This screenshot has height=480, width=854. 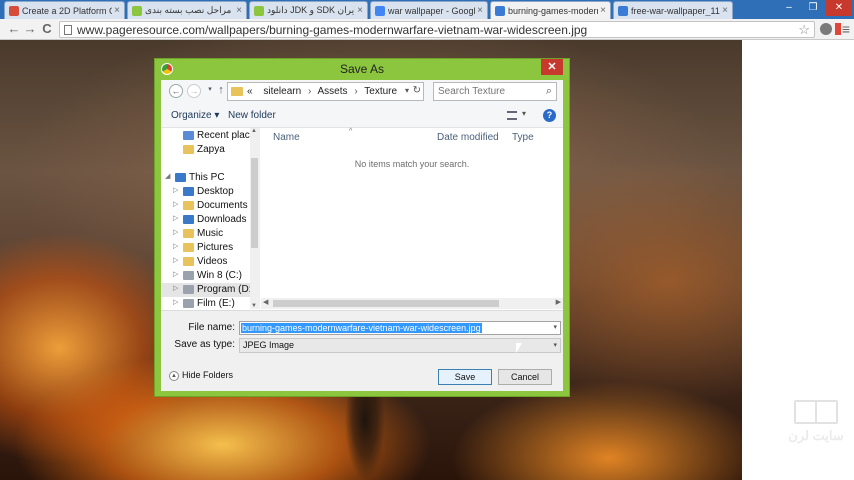 What do you see at coordinates (252, 115) in the screenshot?
I see `new-folder-button: New folder` at bounding box center [252, 115].